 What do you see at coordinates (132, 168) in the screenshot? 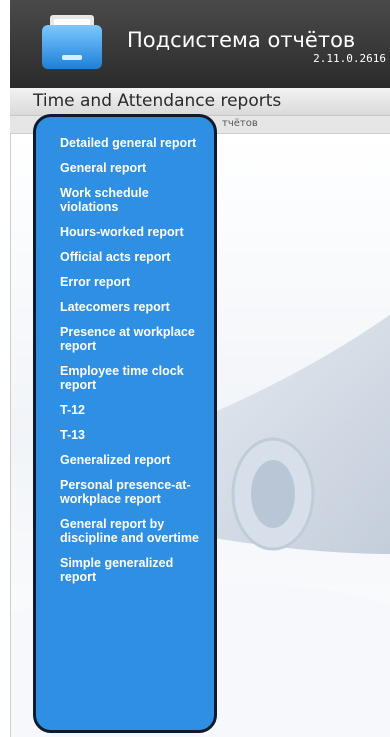
I see `menu-item-general-report: General report` at bounding box center [132, 168].